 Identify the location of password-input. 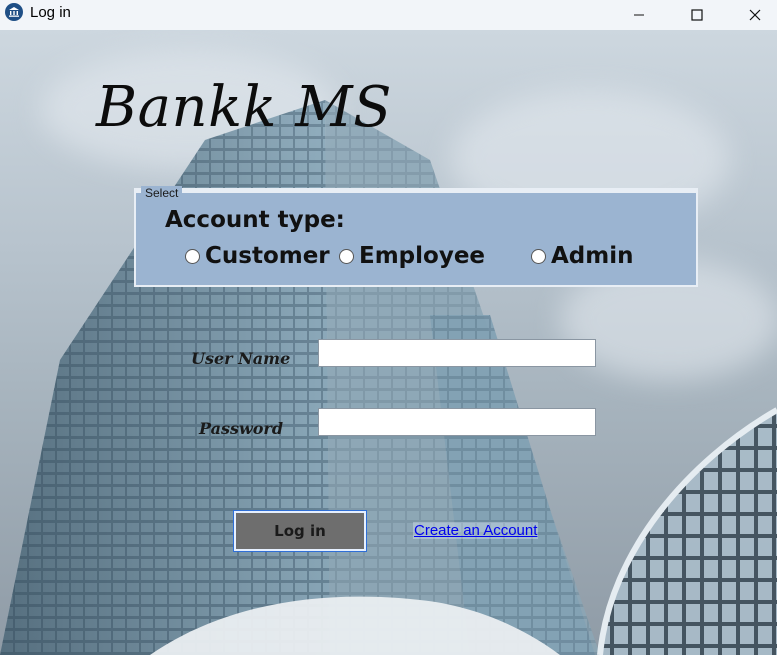
(457, 422).